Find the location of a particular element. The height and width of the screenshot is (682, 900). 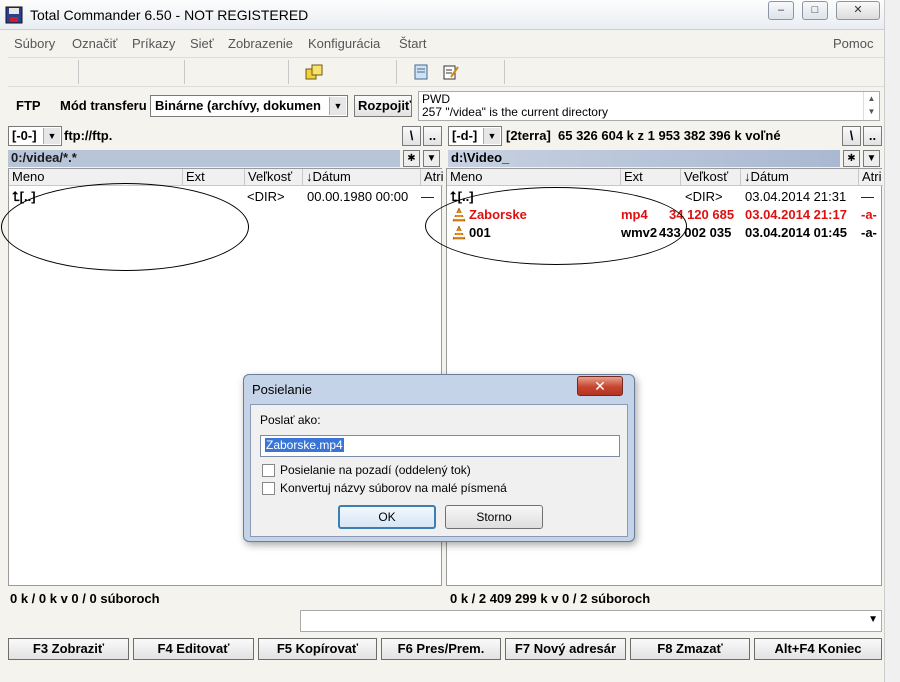

maximize-button: □ is located at coordinates (815, 10).